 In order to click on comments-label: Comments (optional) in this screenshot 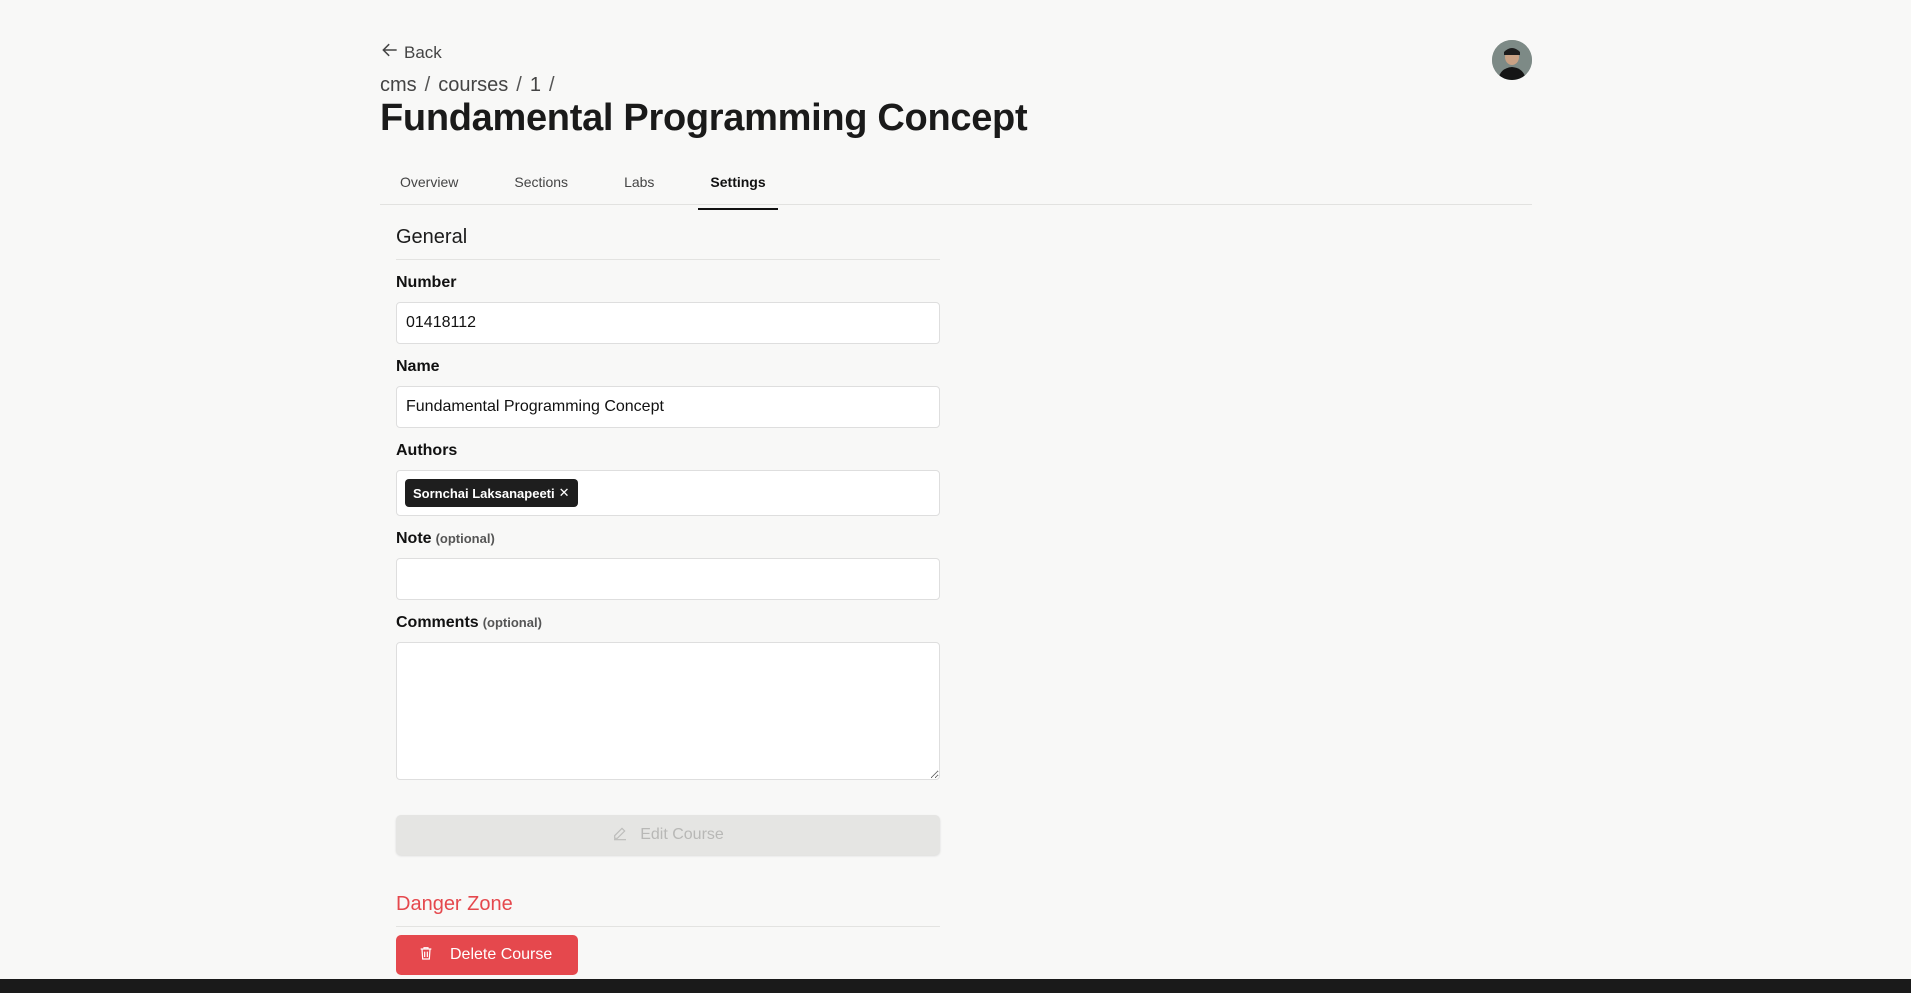, I will do `click(668, 623)`.